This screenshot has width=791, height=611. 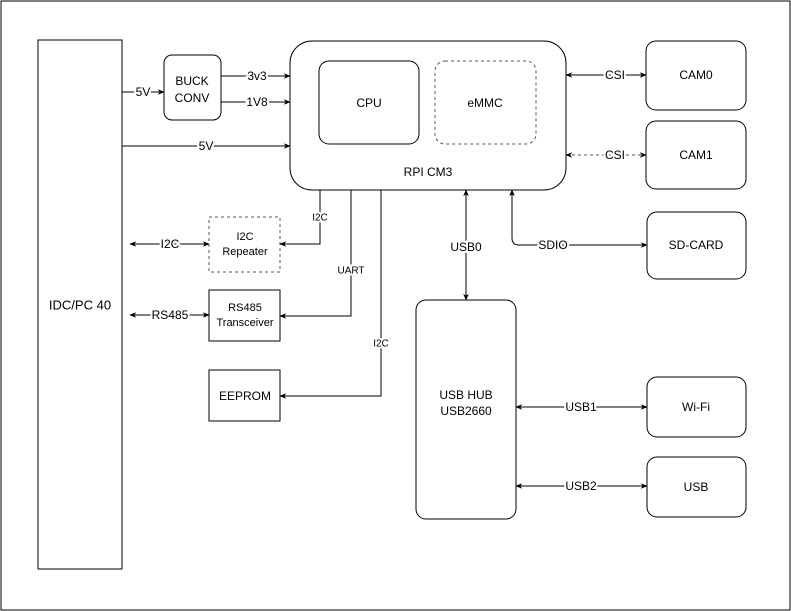 What do you see at coordinates (581, 407) in the screenshot?
I see `conn-label: USB1` at bounding box center [581, 407].